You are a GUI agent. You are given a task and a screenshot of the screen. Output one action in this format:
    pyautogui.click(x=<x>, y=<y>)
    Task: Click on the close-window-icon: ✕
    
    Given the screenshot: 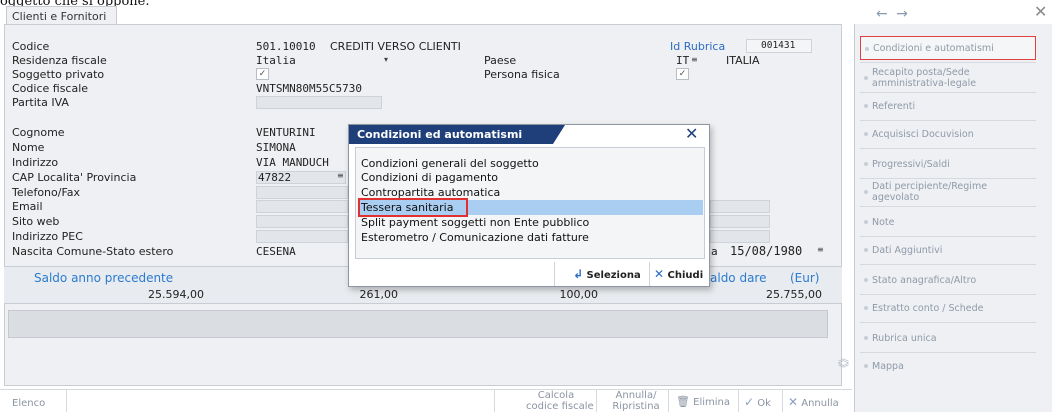 What is the action you would take?
    pyautogui.click(x=1040, y=11)
    